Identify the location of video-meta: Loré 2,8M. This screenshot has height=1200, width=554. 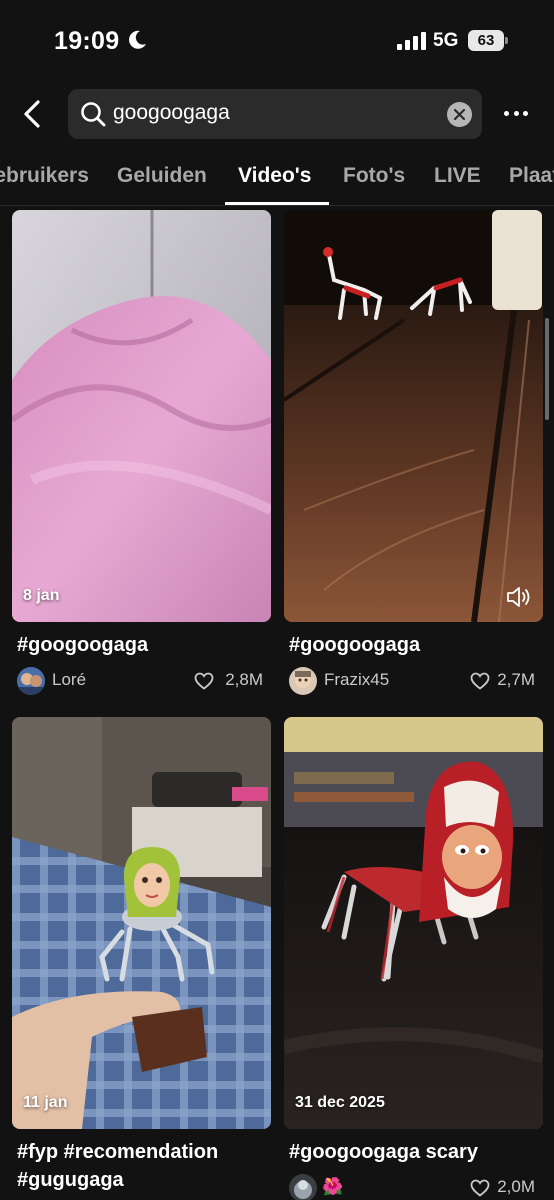
(141, 681).